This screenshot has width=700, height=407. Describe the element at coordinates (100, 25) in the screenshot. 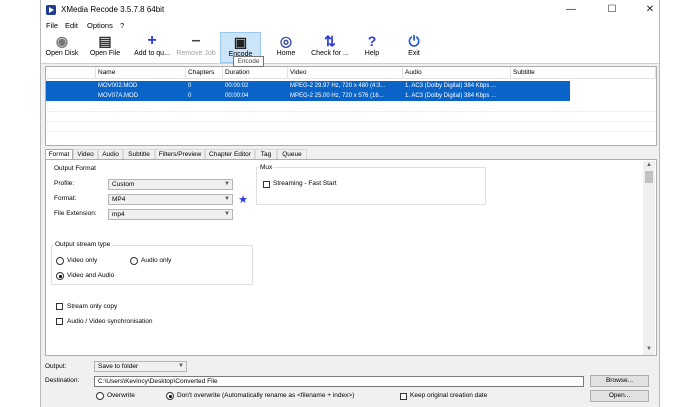

I see `menu-options: Options` at that location.